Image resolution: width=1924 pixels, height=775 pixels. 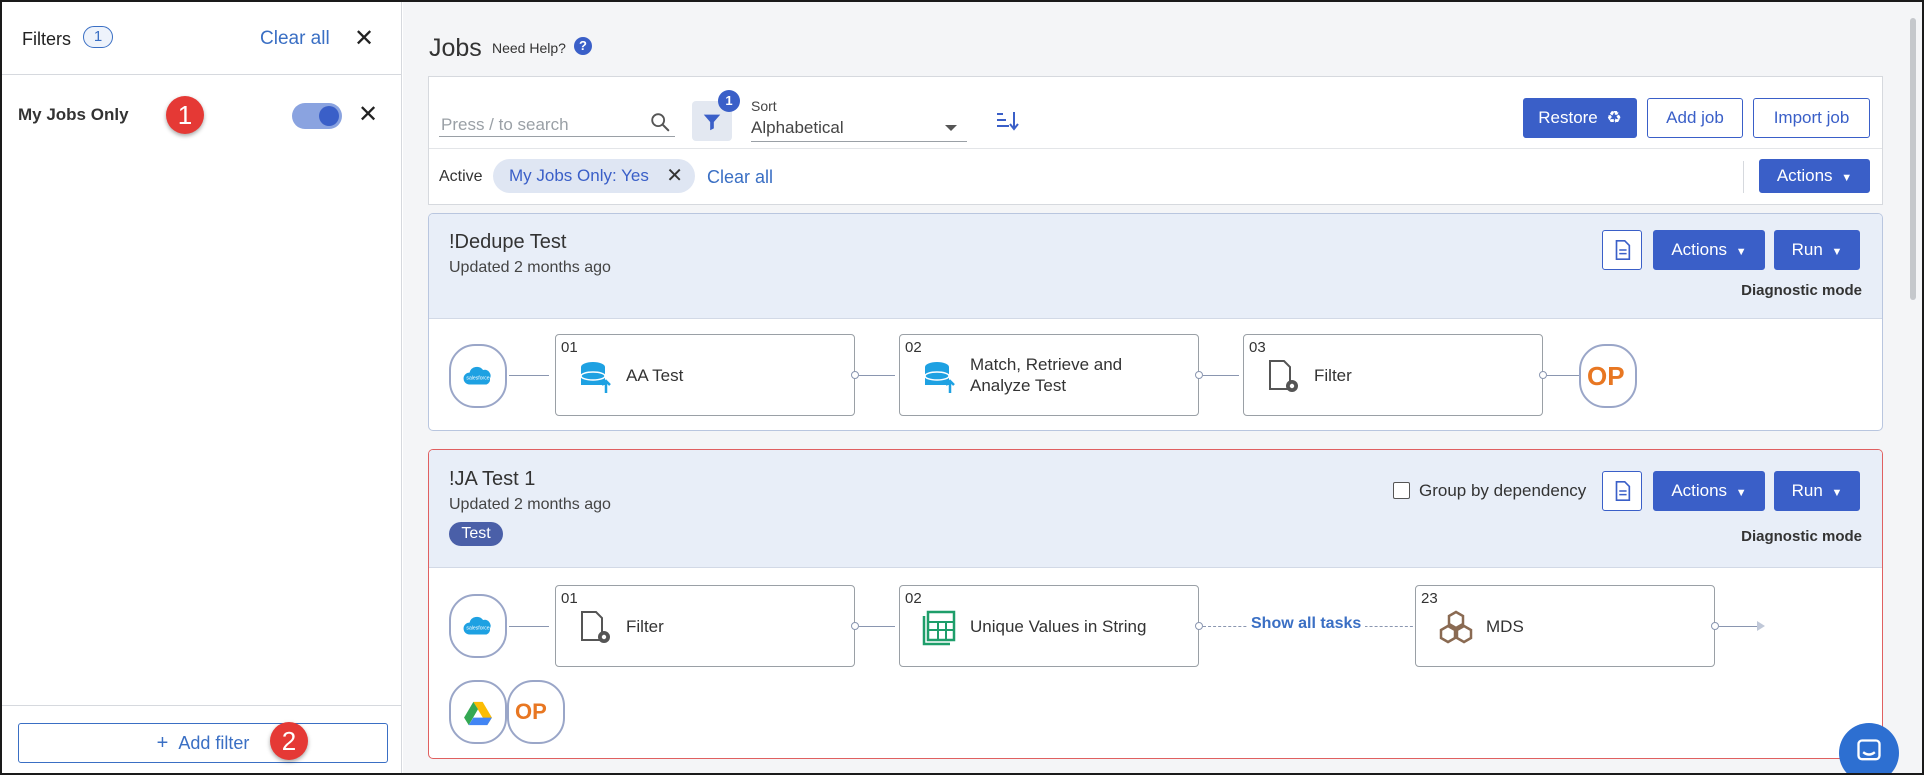 What do you see at coordinates (1695, 118) in the screenshot?
I see `add-job-button: Add job` at bounding box center [1695, 118].